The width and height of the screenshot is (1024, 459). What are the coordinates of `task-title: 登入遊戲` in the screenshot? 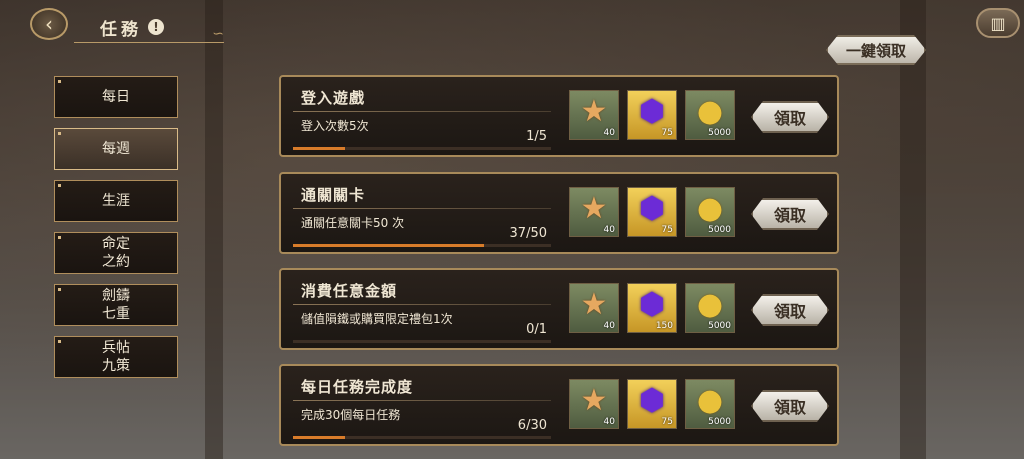 It's located at (333, 98).